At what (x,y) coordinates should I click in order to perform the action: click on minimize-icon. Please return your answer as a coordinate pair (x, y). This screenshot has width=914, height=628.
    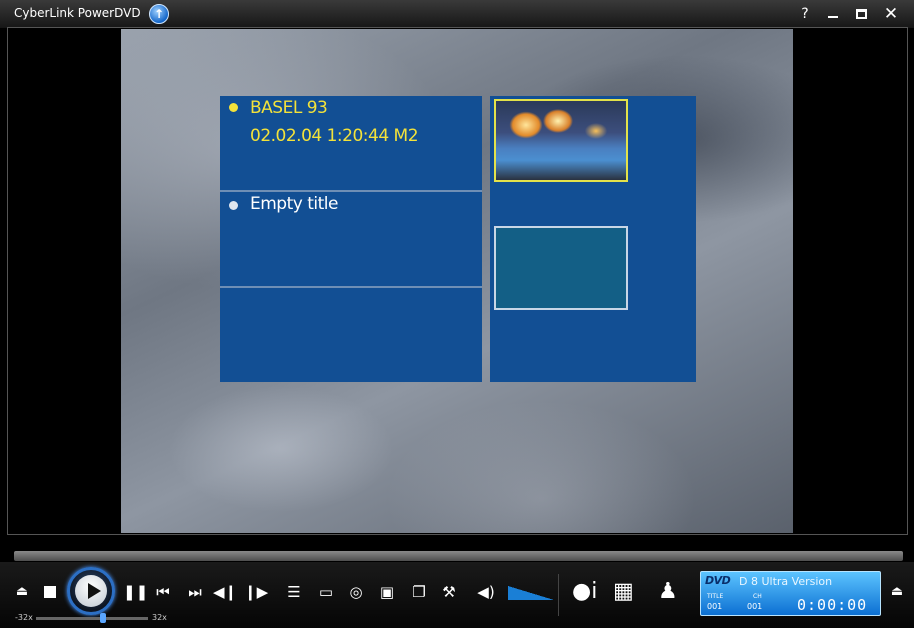
    Looking at the image, I should click on (833, 17).